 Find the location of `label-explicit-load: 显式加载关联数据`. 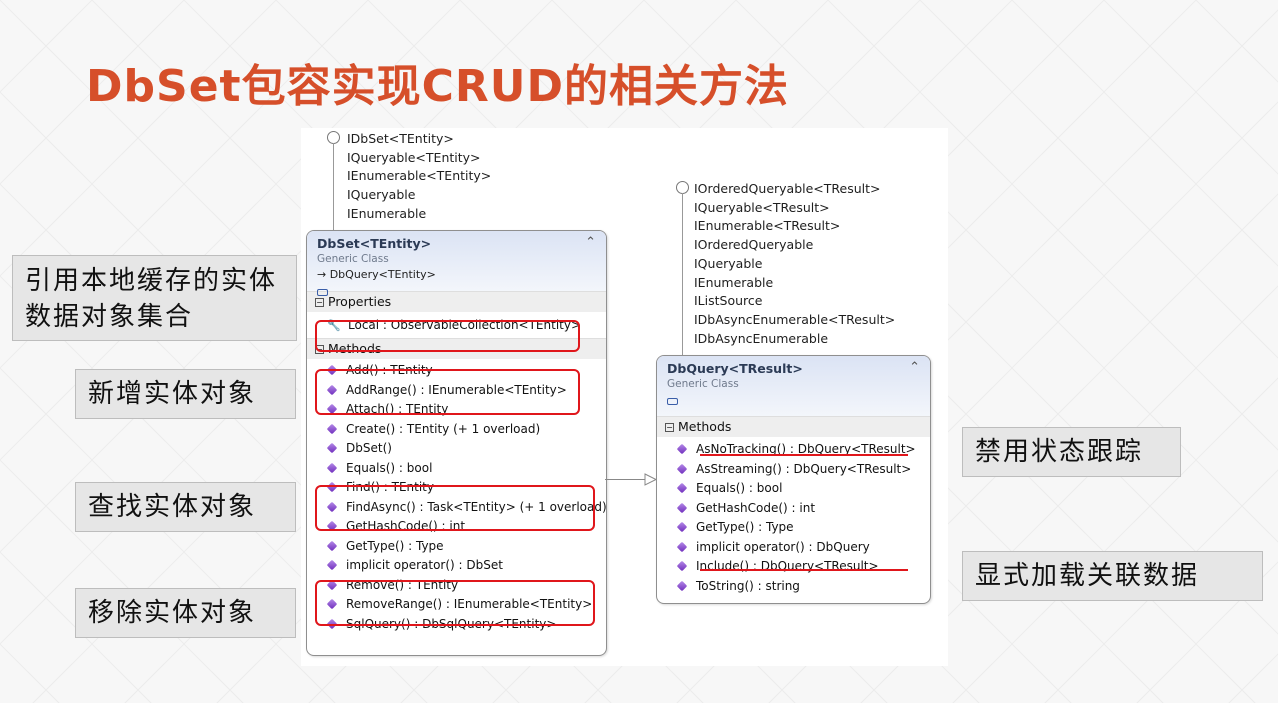

label-explicit-load: 显式加载关联数据 is located at coordinates (1112, 576).